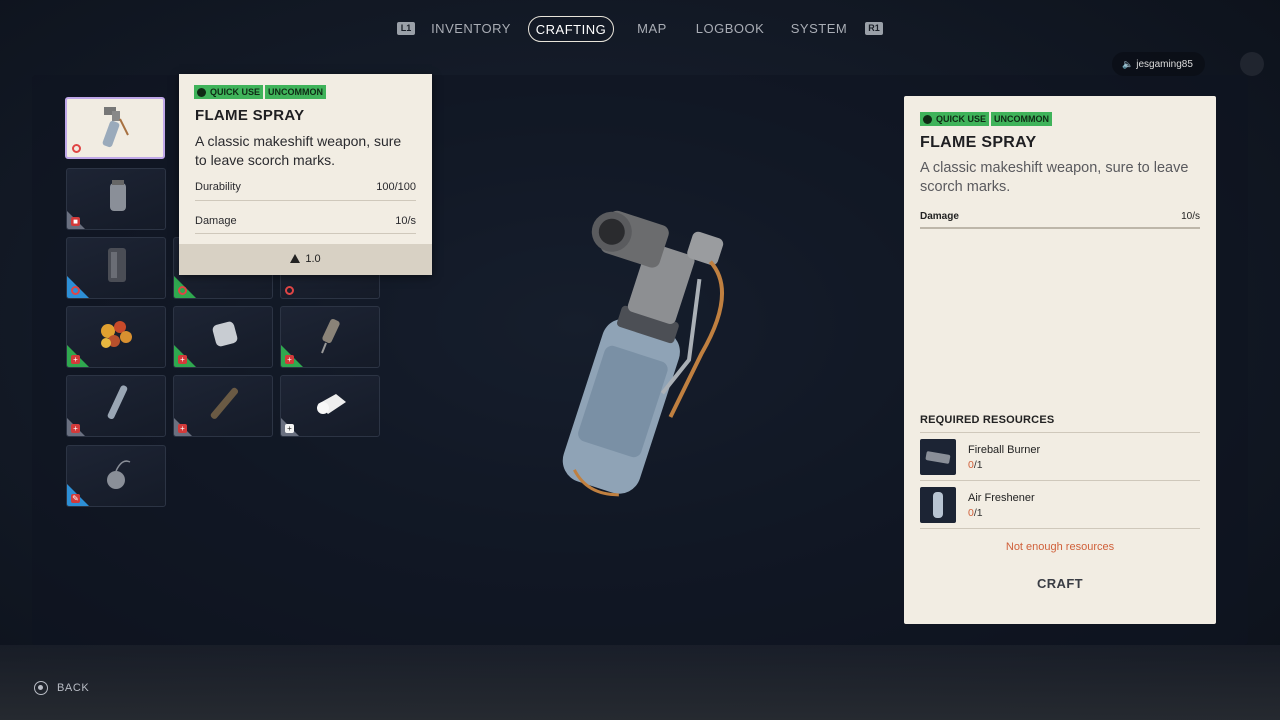  What do you see at coordinates (1004, 450) in the screenshot?
I see `resource-name: Fireball Burner` at bounding box center [1004, 450].